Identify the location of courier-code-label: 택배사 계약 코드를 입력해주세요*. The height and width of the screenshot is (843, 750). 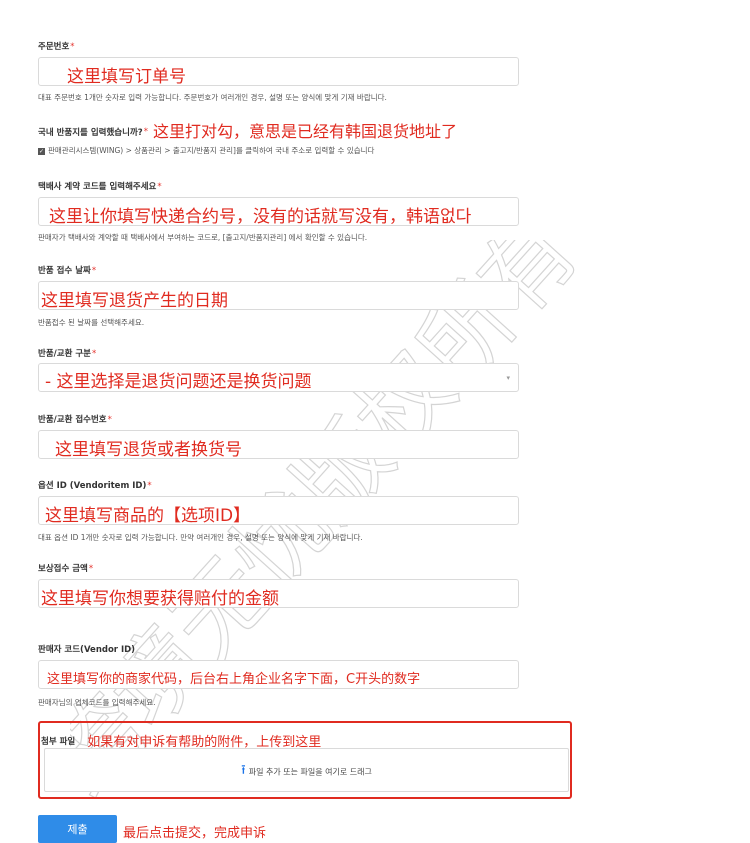
(100, 187).